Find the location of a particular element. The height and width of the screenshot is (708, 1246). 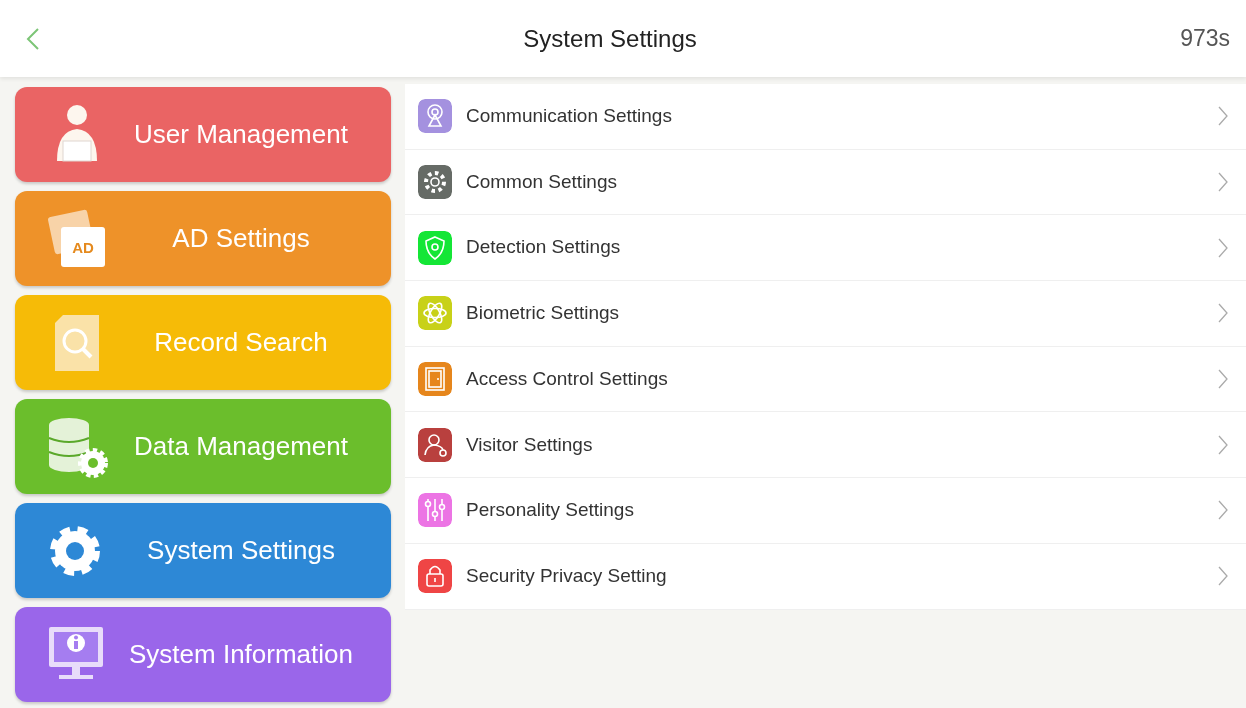

countdown-timer: 973s is located at coordinates (1205, 39).